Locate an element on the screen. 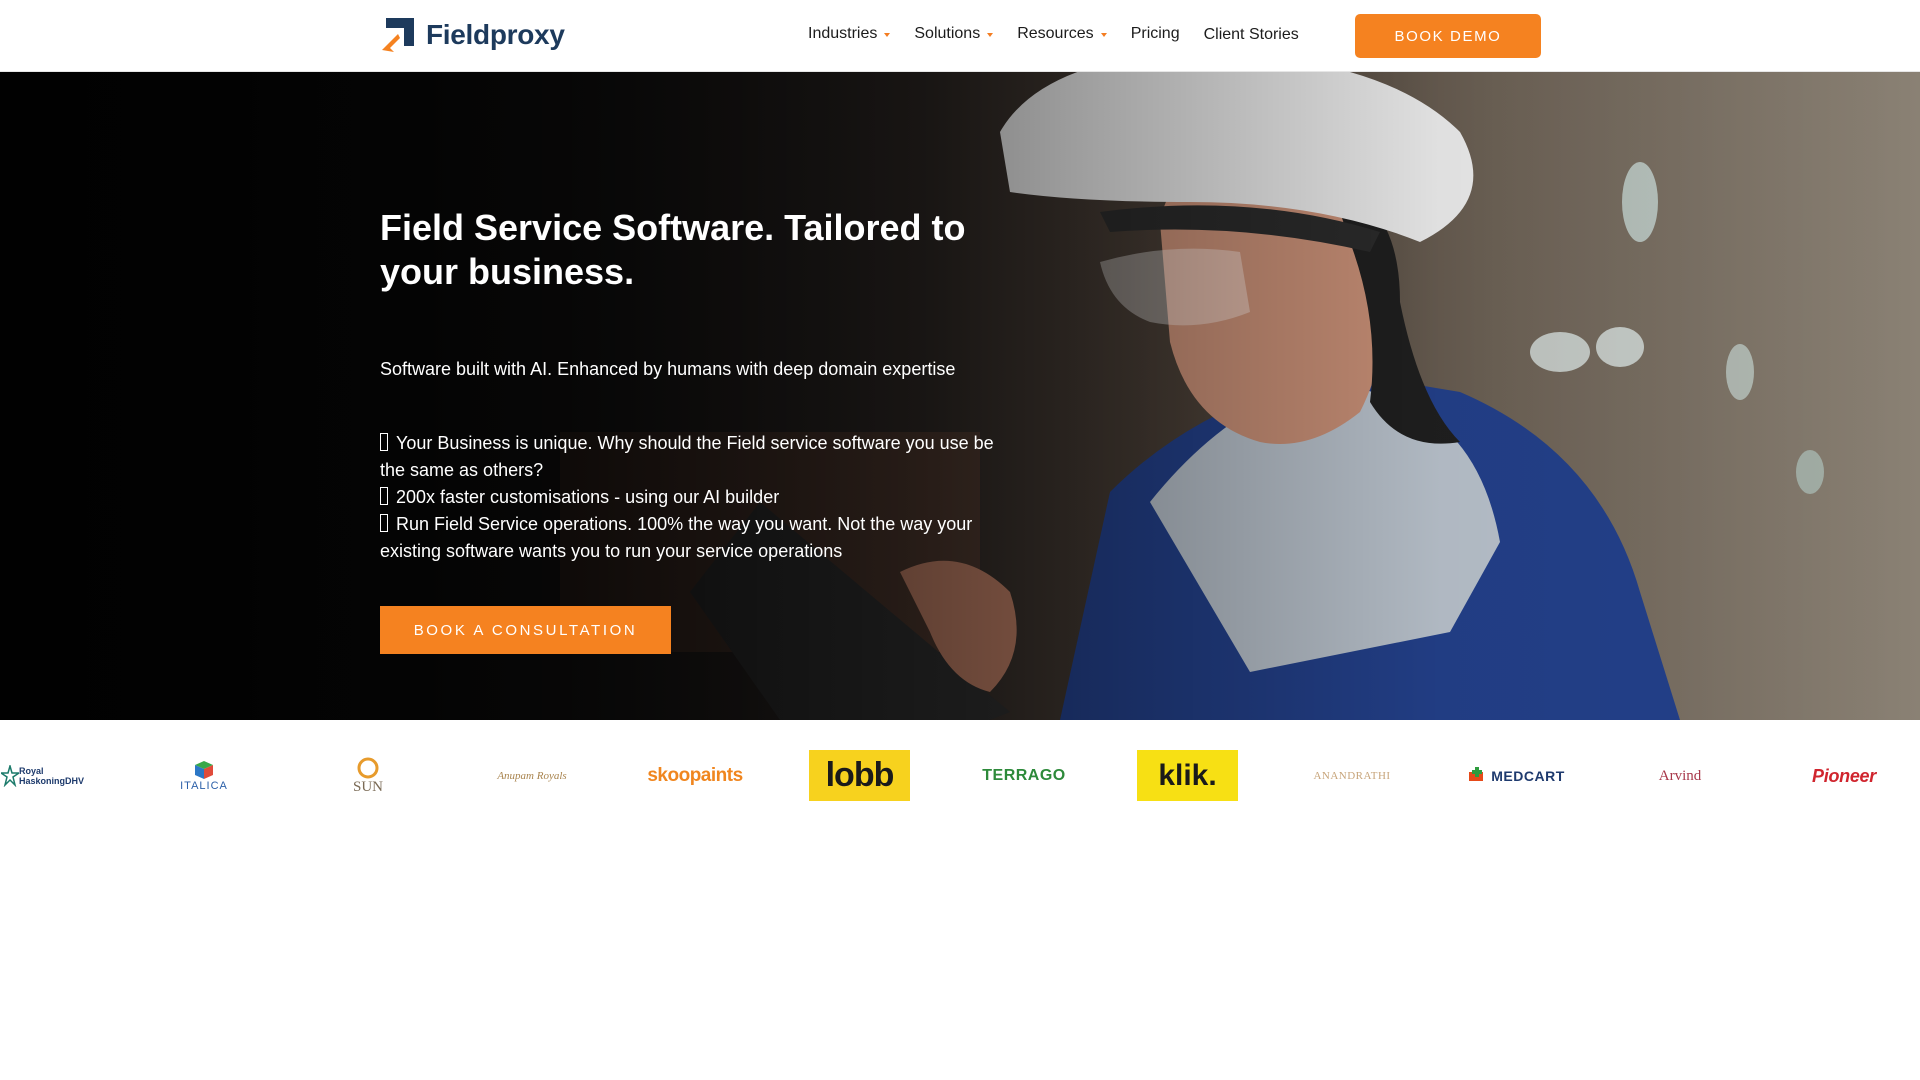 This screenshot has width=1920, height=1080. nav-resources: Resources is located at coordinates (1062, 34).